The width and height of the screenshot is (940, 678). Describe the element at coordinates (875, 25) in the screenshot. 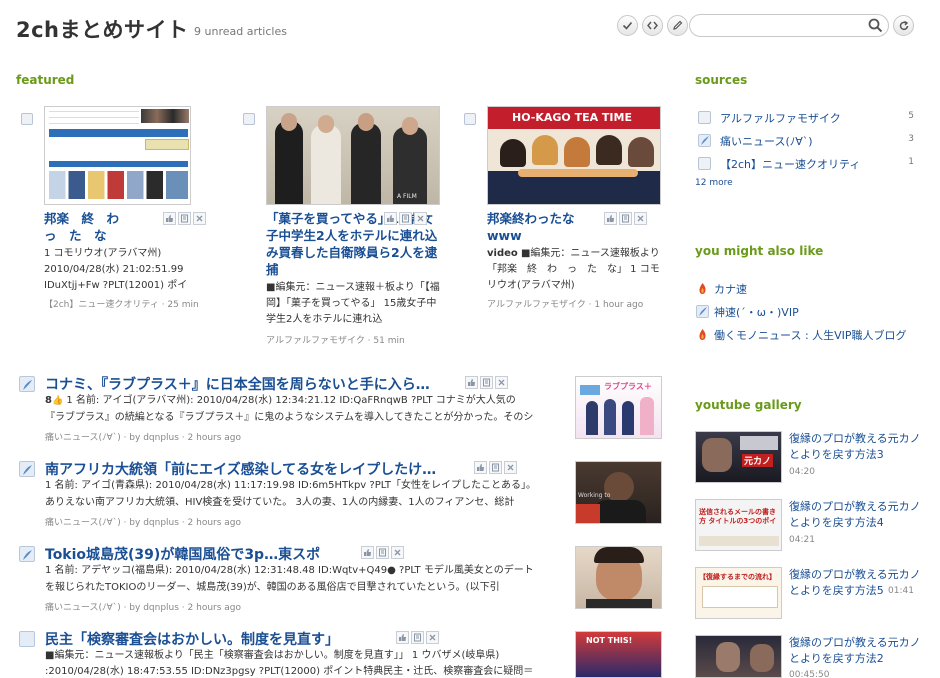

I see `search-icon` at that location.